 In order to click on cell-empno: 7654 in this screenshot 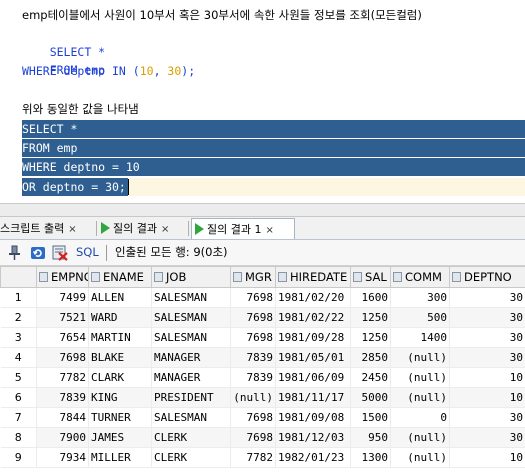, I will do `click(62, 337)`.